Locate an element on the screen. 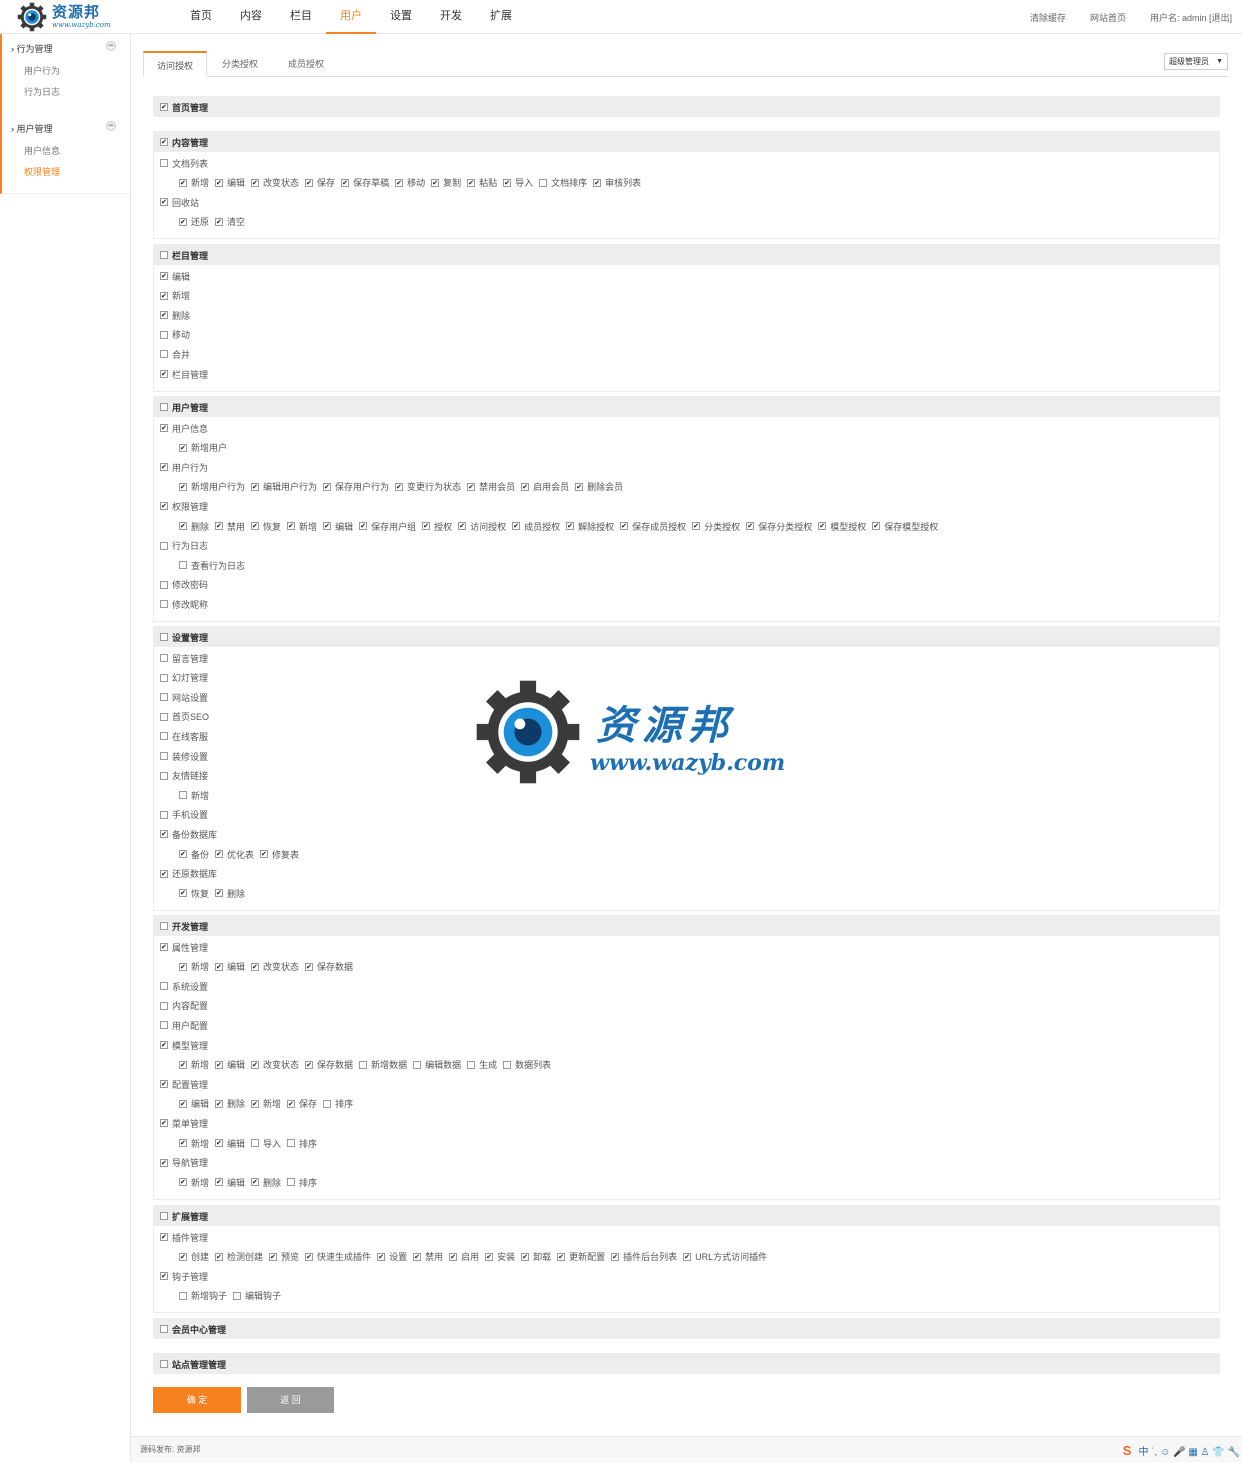  permission-row: 菜单管理 is located at coordinates (184, 1123).